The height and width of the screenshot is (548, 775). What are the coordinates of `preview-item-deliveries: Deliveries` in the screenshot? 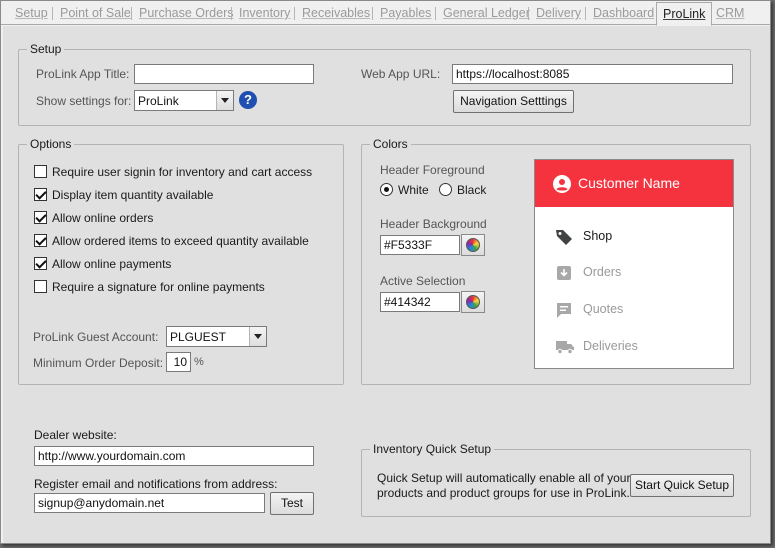 It's located at (635, 348).